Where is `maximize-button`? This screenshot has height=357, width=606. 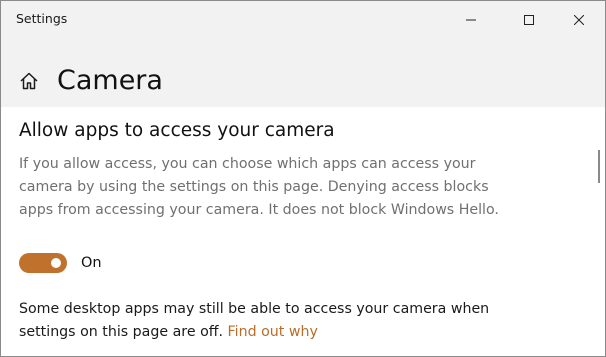 maximize-button is located at coordinates (529, 20).